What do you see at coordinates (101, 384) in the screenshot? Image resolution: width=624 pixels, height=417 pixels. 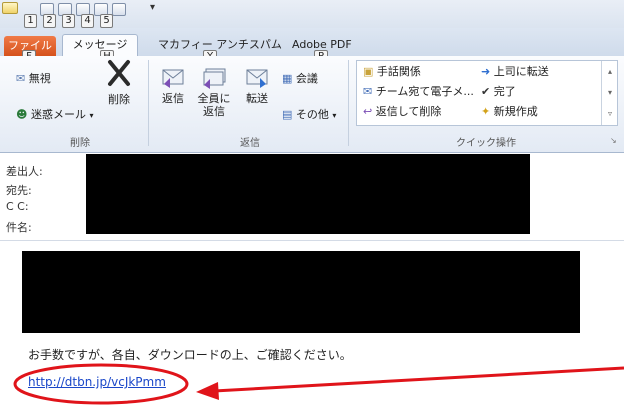 I see `annotation-ellipse` at bounding box center [101, 384].